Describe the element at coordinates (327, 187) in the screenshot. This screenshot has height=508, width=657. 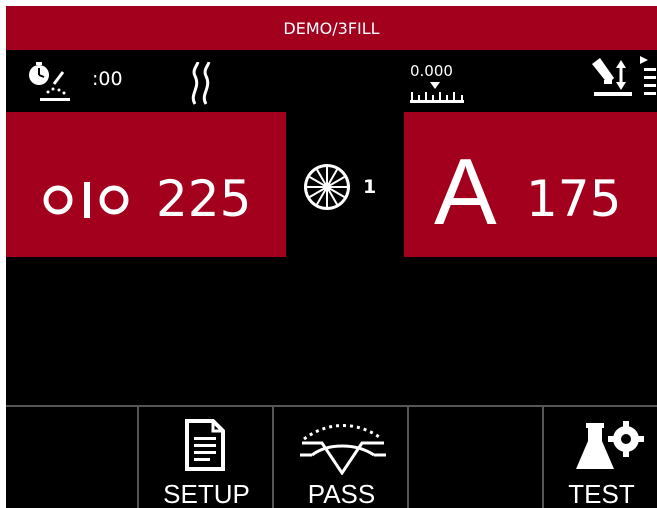
I see `arc-control-wheel-icon` at that location.